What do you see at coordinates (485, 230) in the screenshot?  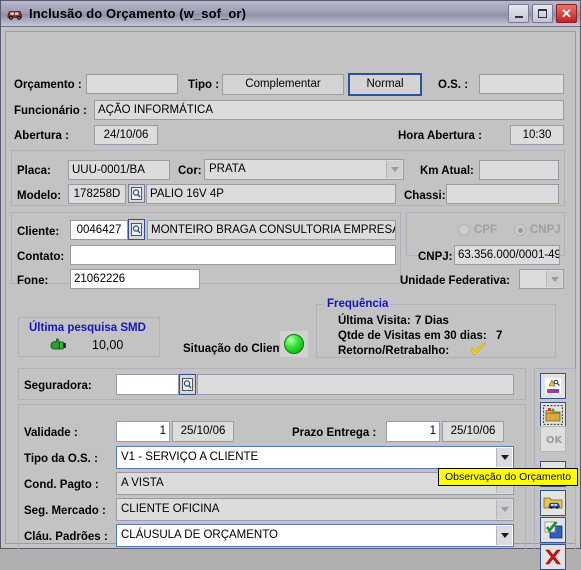 I see `cpf-radio-label: CPF` at bounding box center [485, 230].